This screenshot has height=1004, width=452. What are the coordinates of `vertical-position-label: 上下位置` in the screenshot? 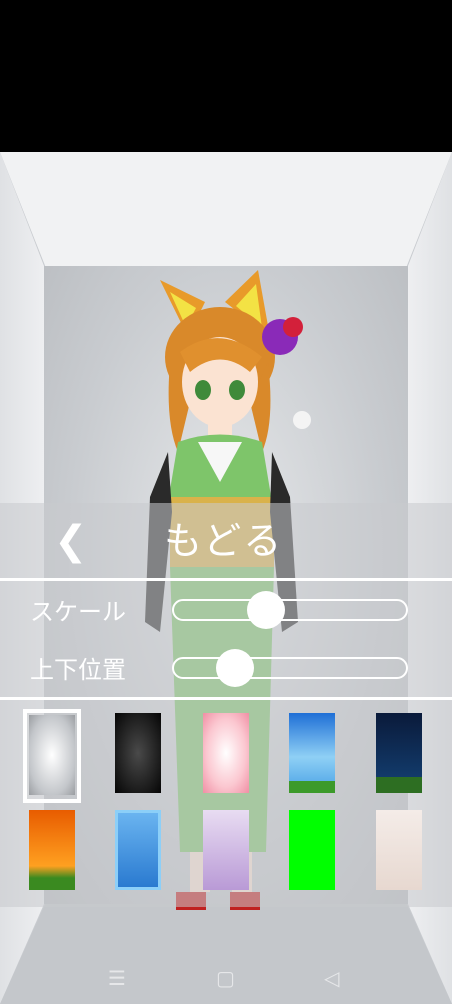 It's located at (78, 670).